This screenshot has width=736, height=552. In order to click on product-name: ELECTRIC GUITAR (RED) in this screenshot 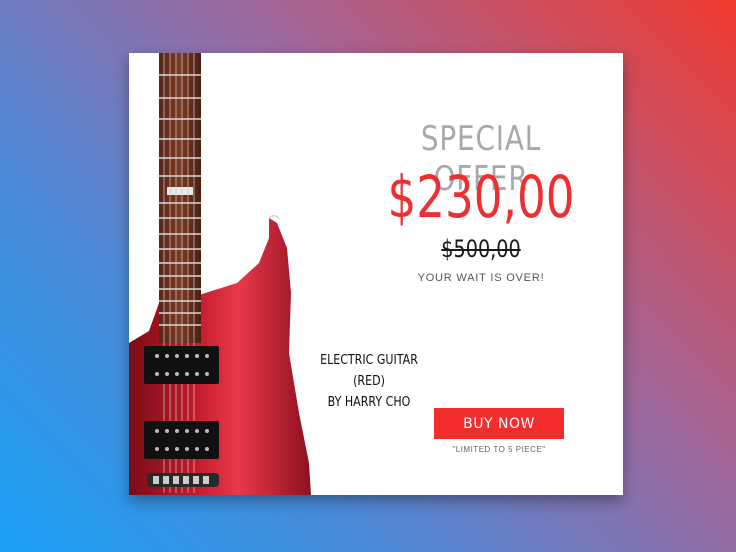, I will do `click(369, 371)`.